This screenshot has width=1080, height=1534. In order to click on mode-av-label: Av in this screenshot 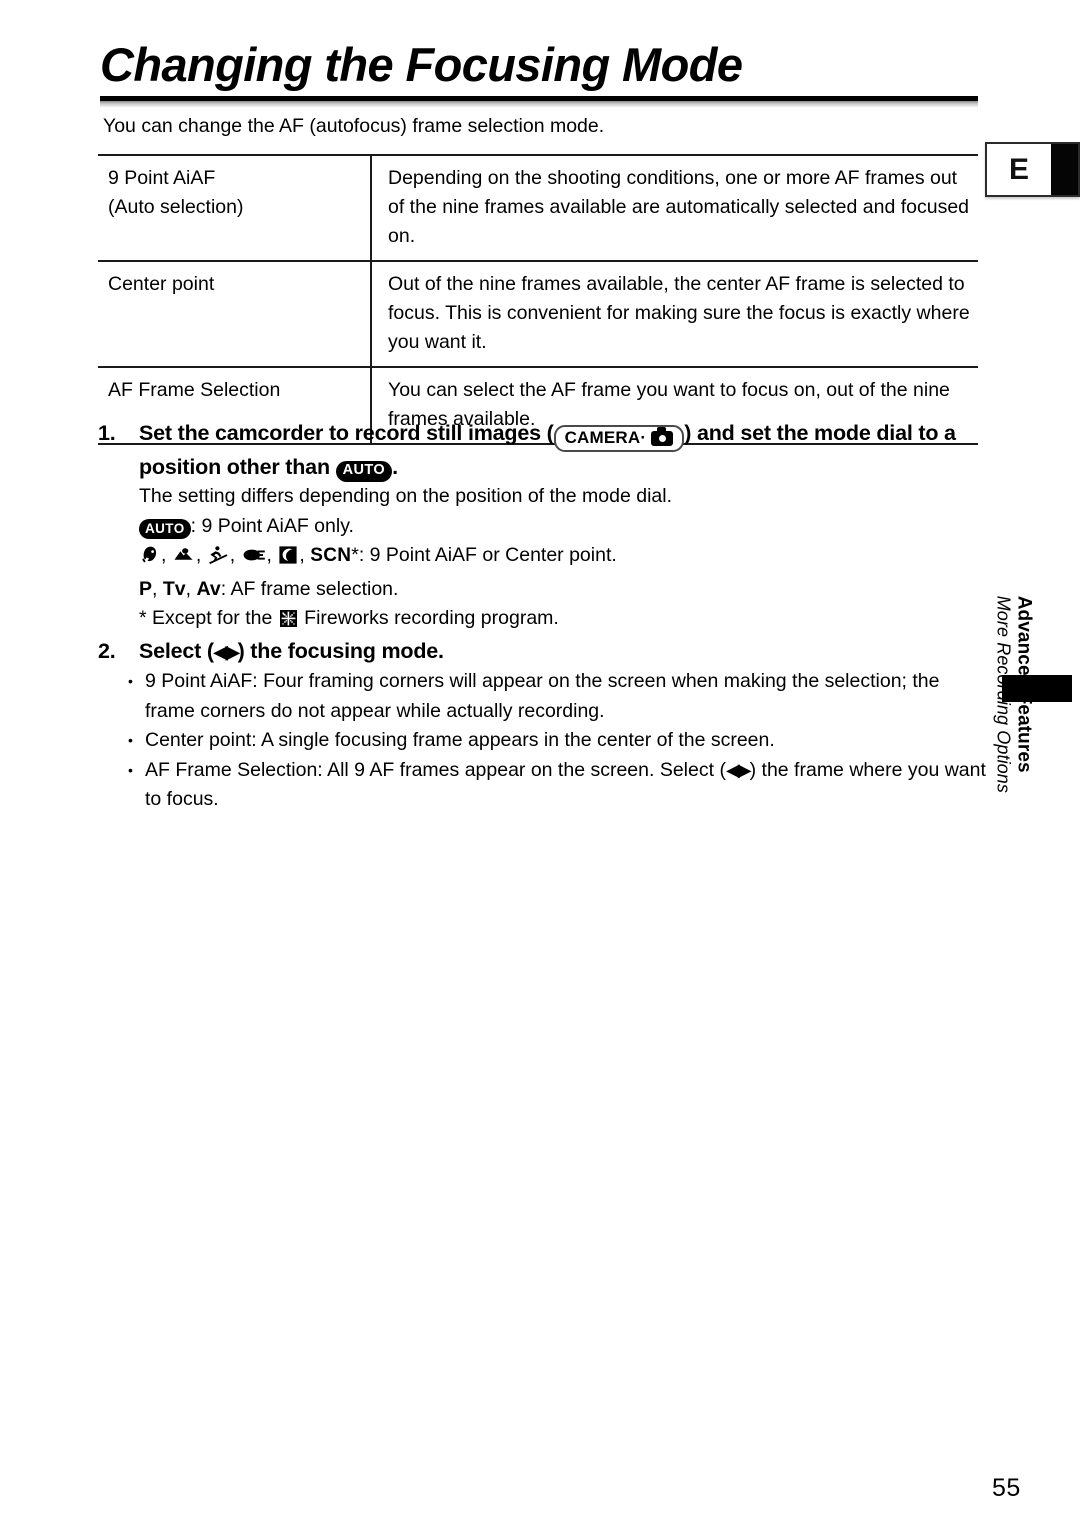, I will do `click(208, 588)`.